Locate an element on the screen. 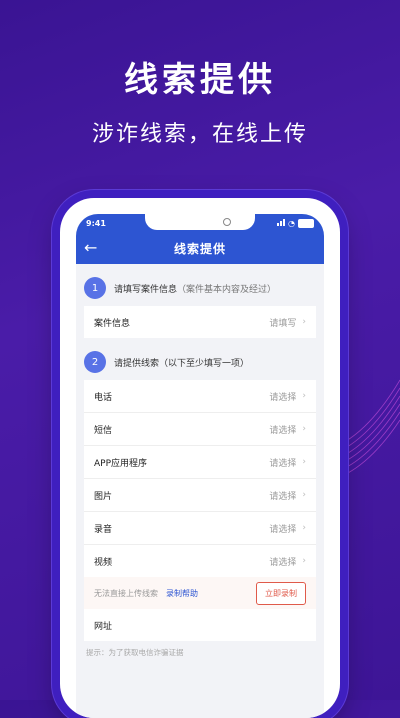 Image resolution: width=400 pixels, height=718 pixels. case-info-label: 案件信息 is located at coordinates (112, 323).